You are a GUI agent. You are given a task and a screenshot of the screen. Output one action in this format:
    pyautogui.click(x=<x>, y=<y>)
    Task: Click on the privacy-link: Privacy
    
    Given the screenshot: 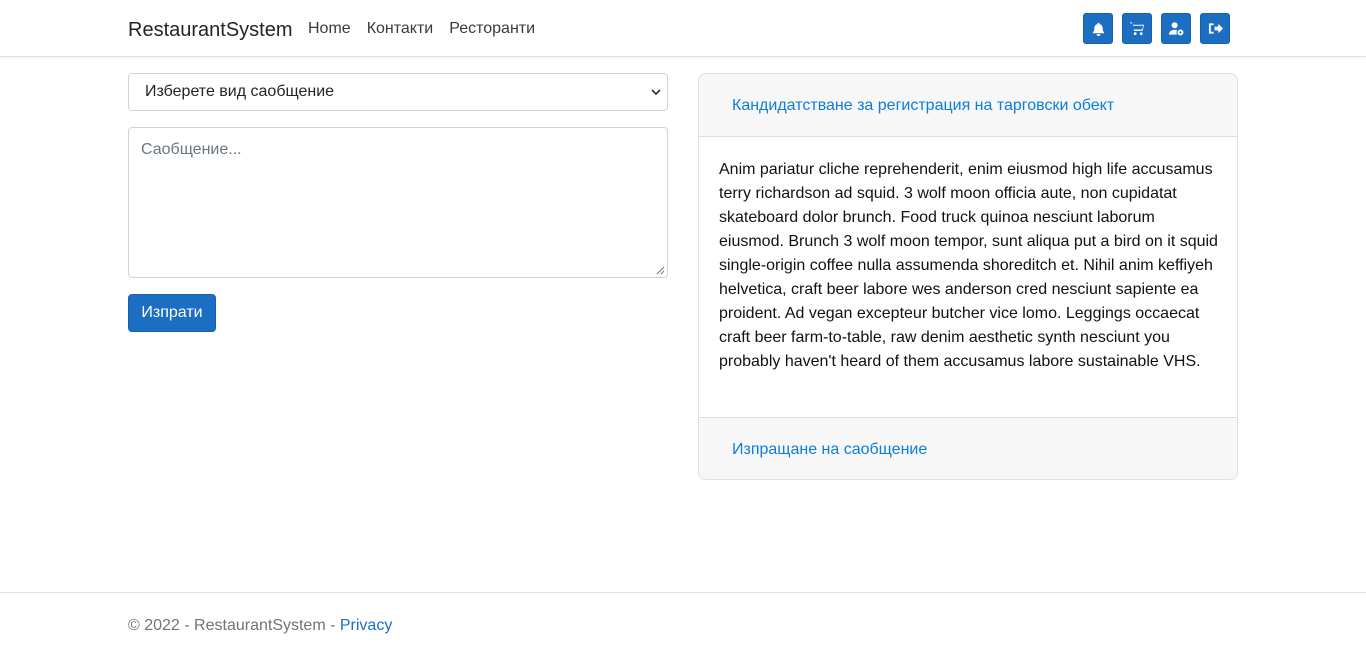 What is the action you would take?
    pyautogui.click(x=366, y=625)
    